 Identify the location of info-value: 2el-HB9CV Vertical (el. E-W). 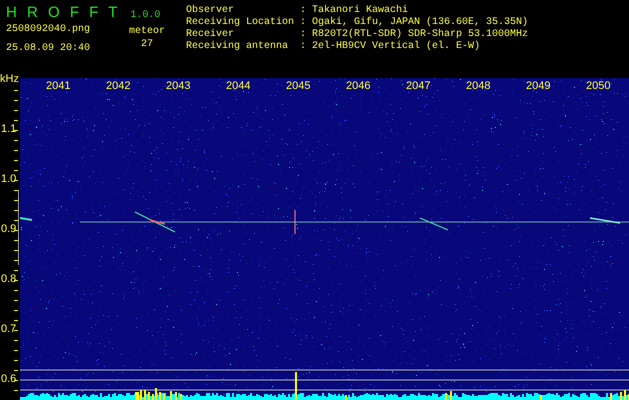
(396, 47).